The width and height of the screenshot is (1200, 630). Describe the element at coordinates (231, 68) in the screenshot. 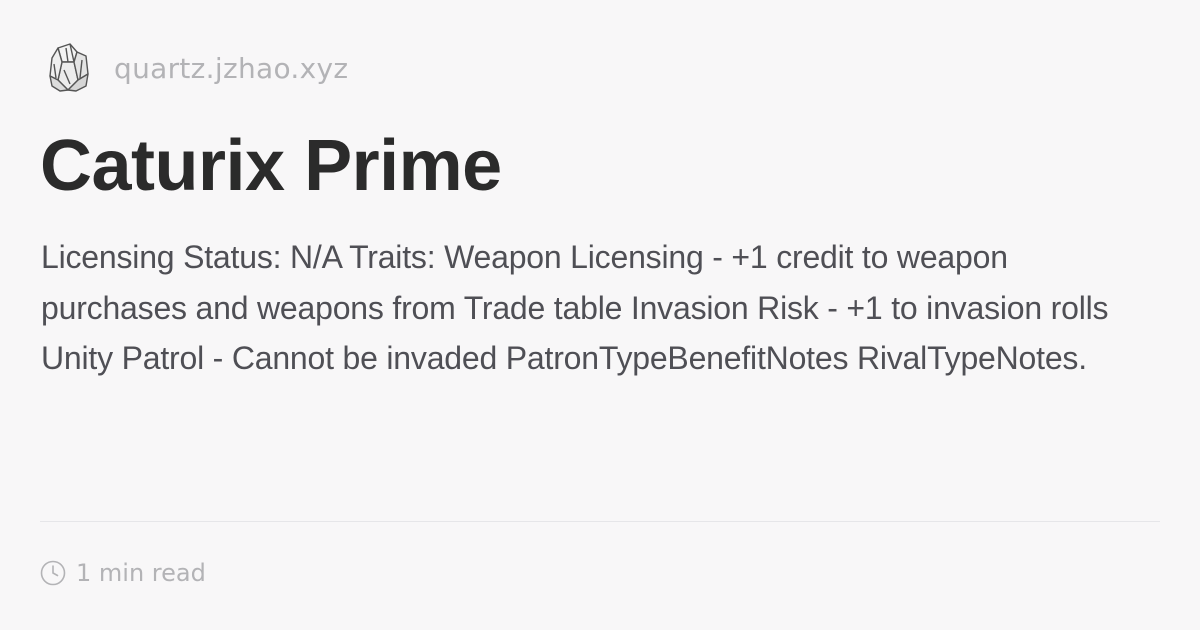

I see `site-name: quartz.jzhao.xyz` at that location.